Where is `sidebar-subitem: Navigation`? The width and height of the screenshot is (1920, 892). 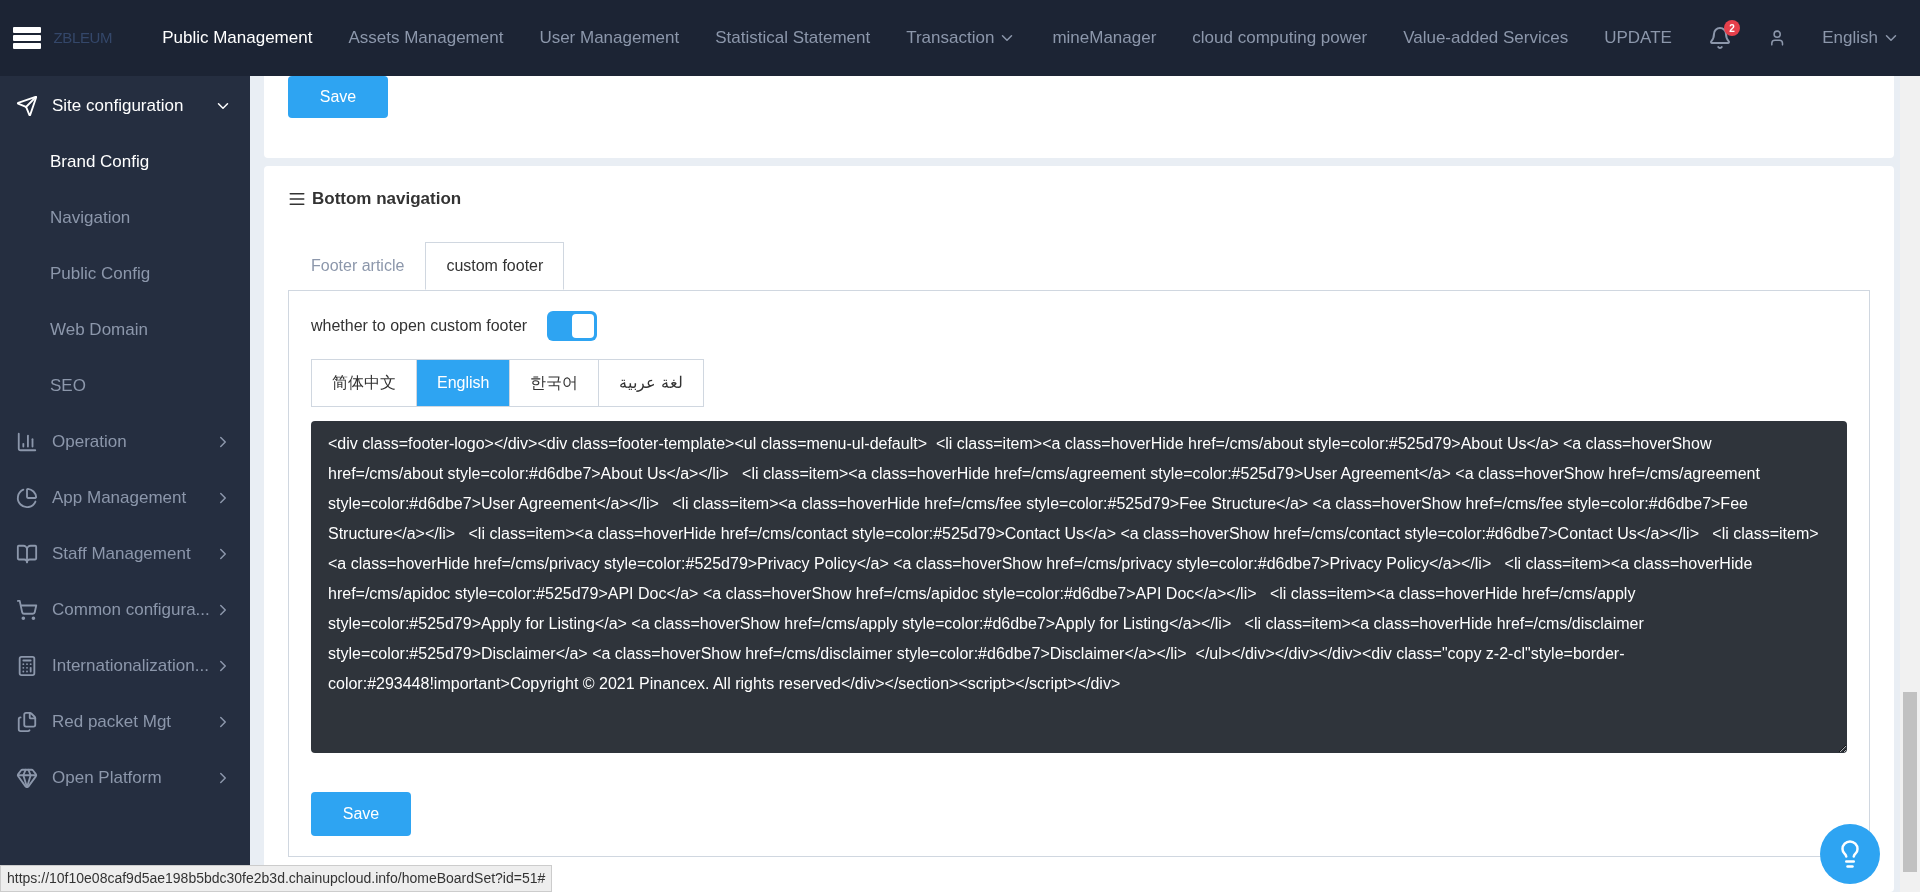 sidebar-subitem: Navigation is located at coordinates (125, 218).